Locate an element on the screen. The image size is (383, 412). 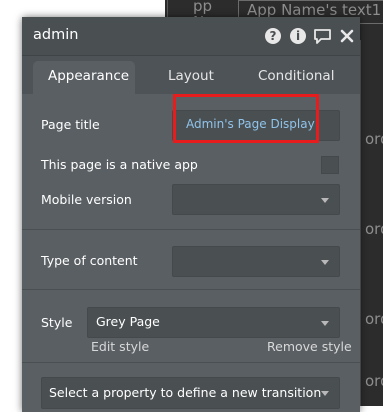
info-icon: i is located at coordinates (298, 36).